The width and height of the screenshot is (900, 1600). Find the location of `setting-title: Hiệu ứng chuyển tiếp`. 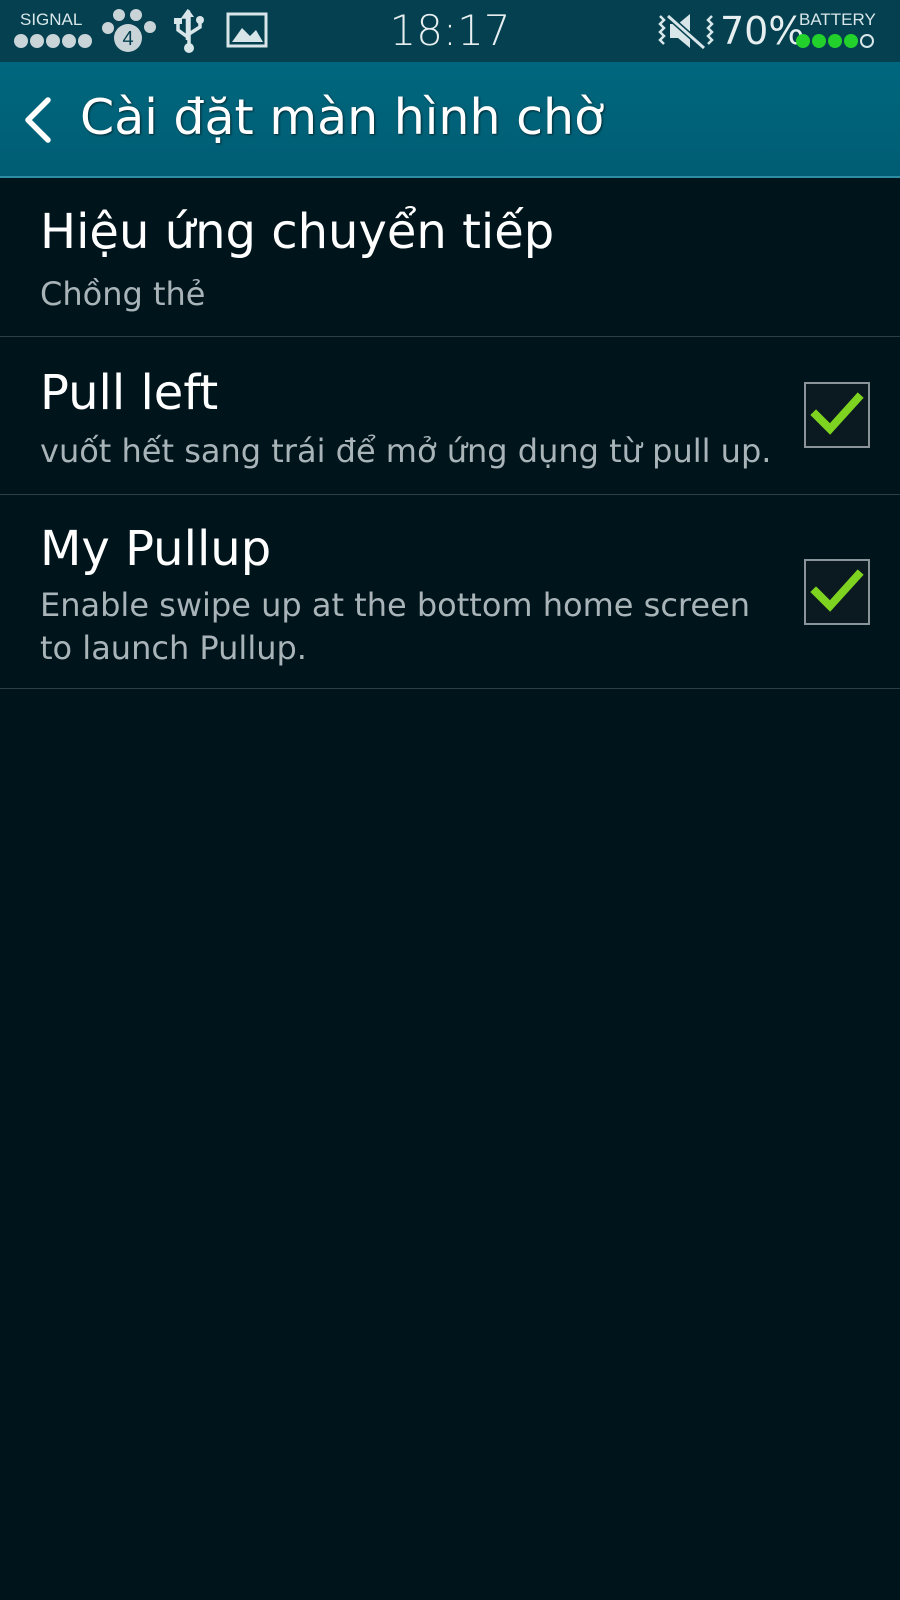

setting-title: Hiệu ứng chuyển tiếp is located at coordinates (297, 232).